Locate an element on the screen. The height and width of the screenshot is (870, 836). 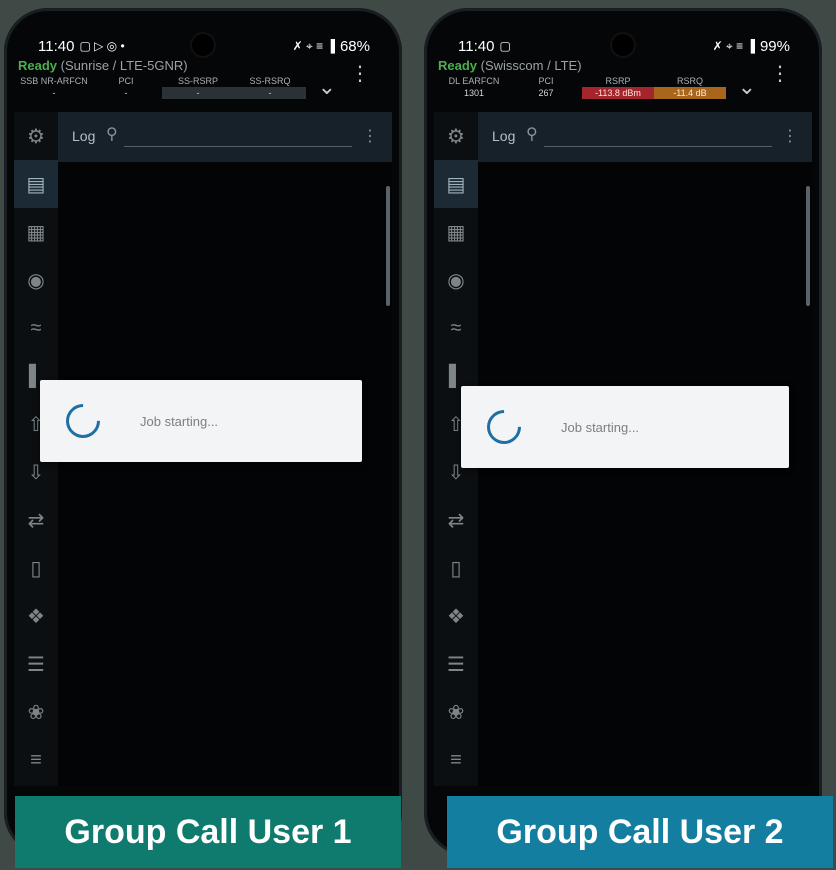
caption-user-1: Group Call User 1 is located at coordinates (208, 832).